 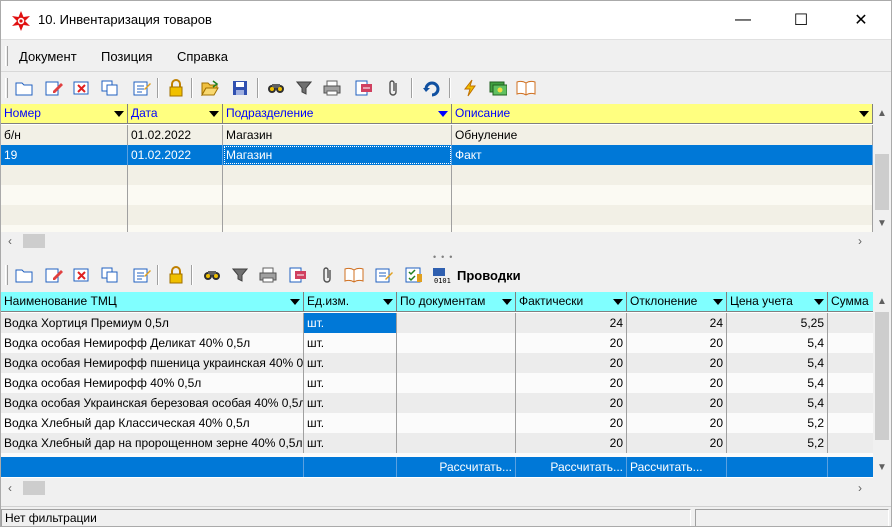 I want to click on edit-icon, so click(x=54, y=88).